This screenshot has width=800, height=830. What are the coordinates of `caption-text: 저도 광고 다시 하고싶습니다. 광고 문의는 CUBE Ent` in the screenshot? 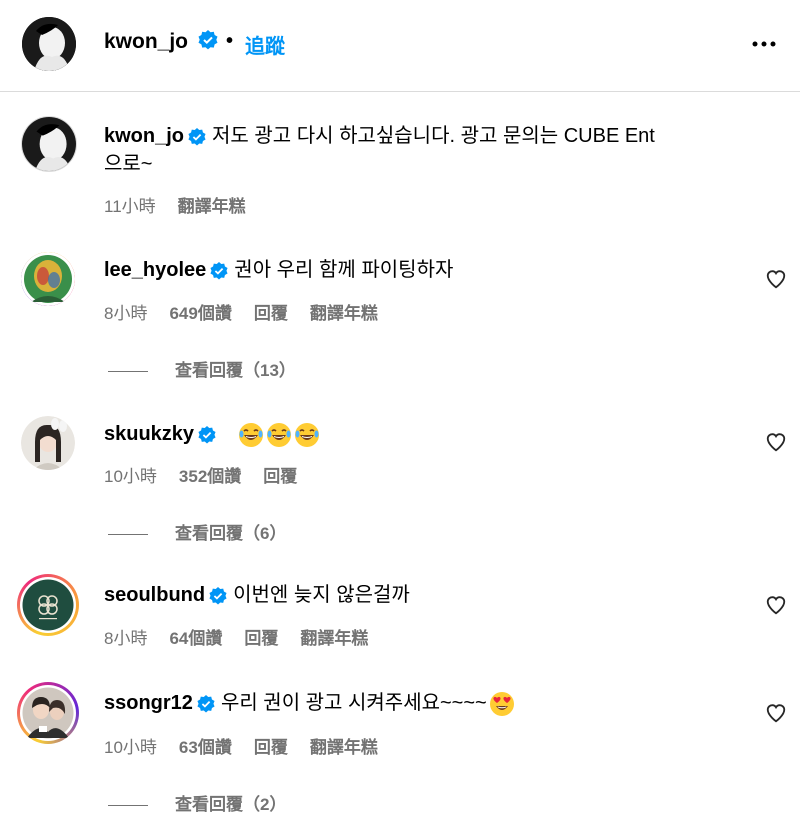 It's located at (433, 136).